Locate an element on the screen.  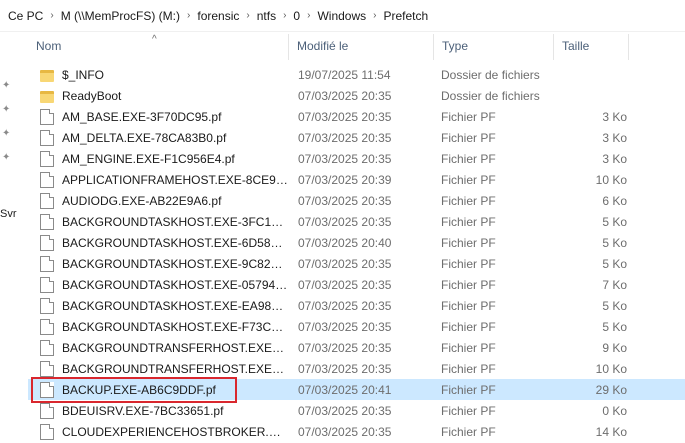
file-name: ReadyBoot is located at coordinates (92, 95).